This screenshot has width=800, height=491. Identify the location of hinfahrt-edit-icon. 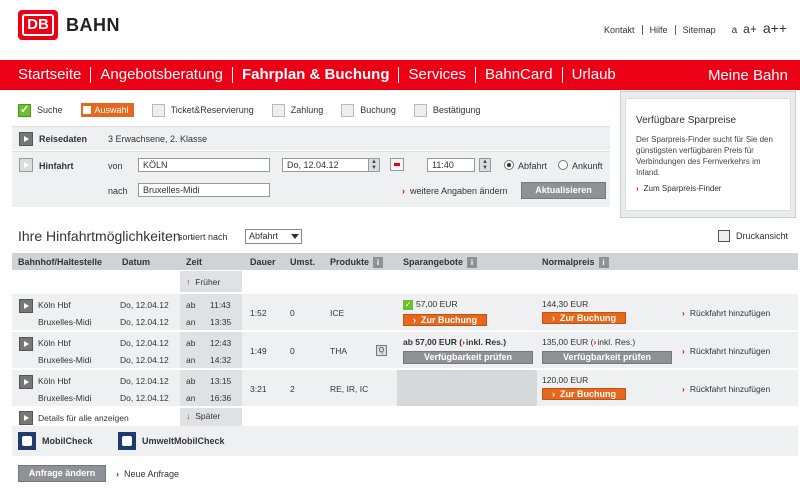
(26, 165).